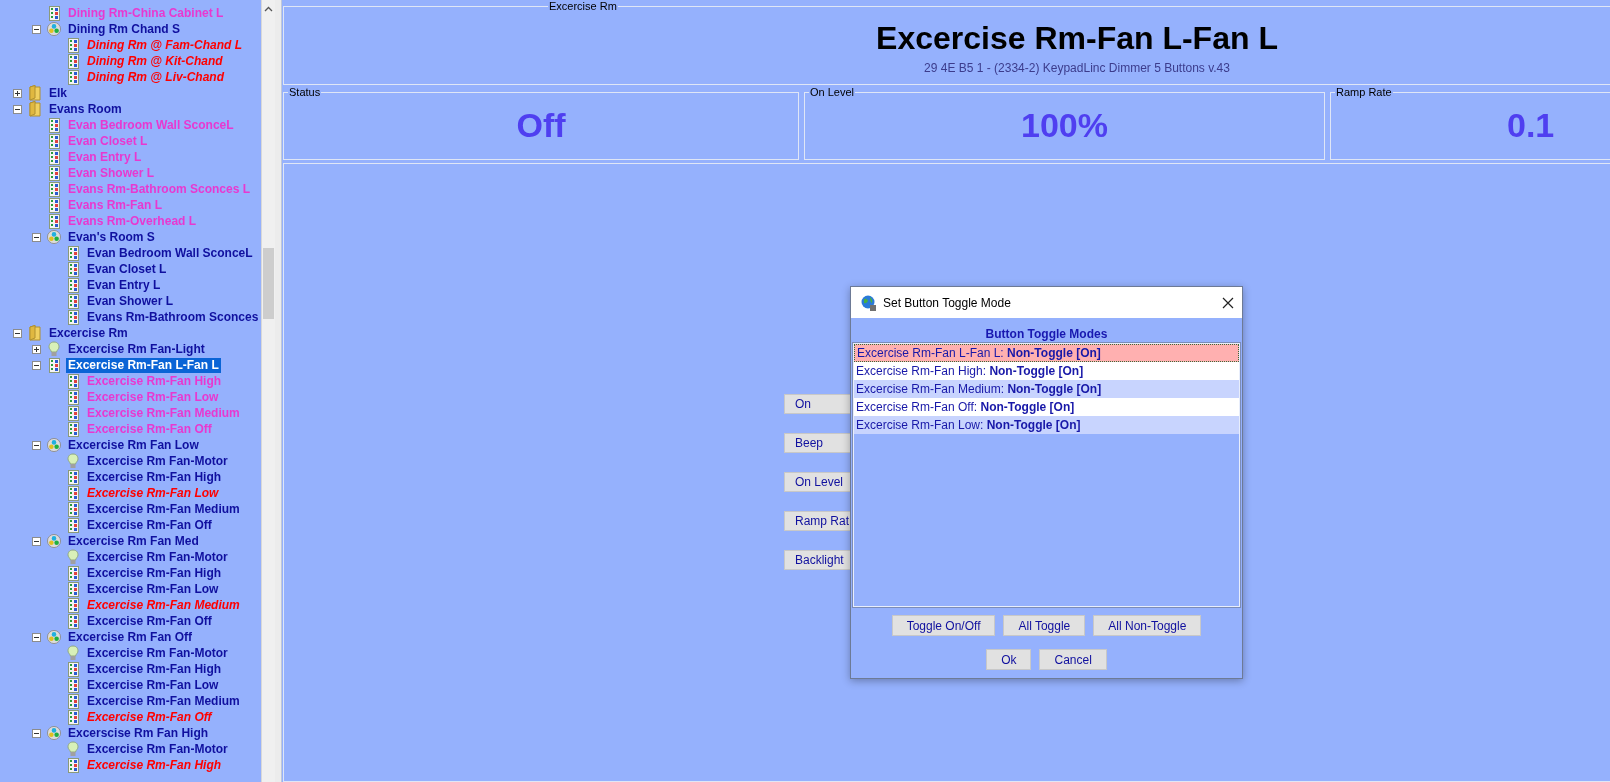 This screenshot has width=1610, height=782. Describe the element at coordinates (170, 253) in the screenshot. I see `tree-item: Evan Bedroom Wall SconceL` at that location.